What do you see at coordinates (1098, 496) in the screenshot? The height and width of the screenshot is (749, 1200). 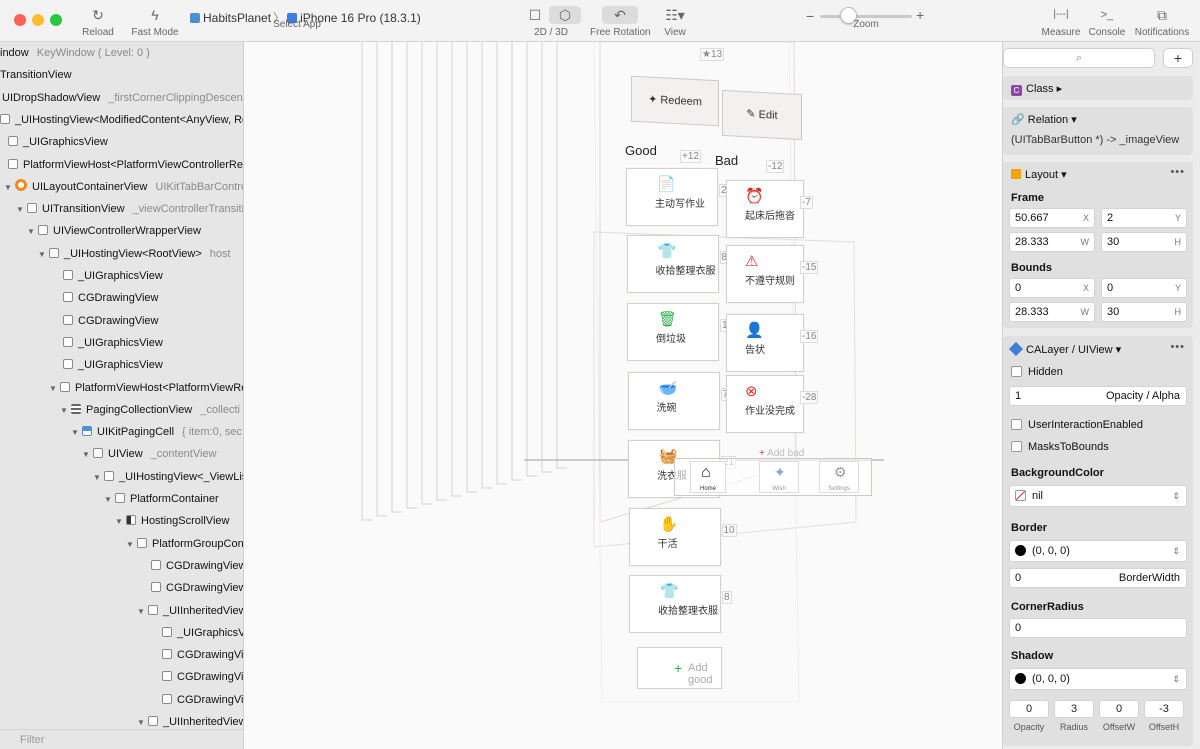 I see `bg-color-picker: nil ⇕` at bounding box center [1098, 496].